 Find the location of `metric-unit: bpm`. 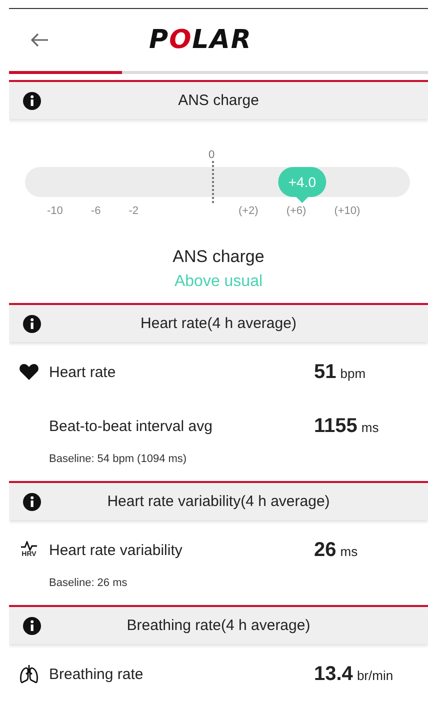

metric-unit: bpm is located at coordinates (353, 373).